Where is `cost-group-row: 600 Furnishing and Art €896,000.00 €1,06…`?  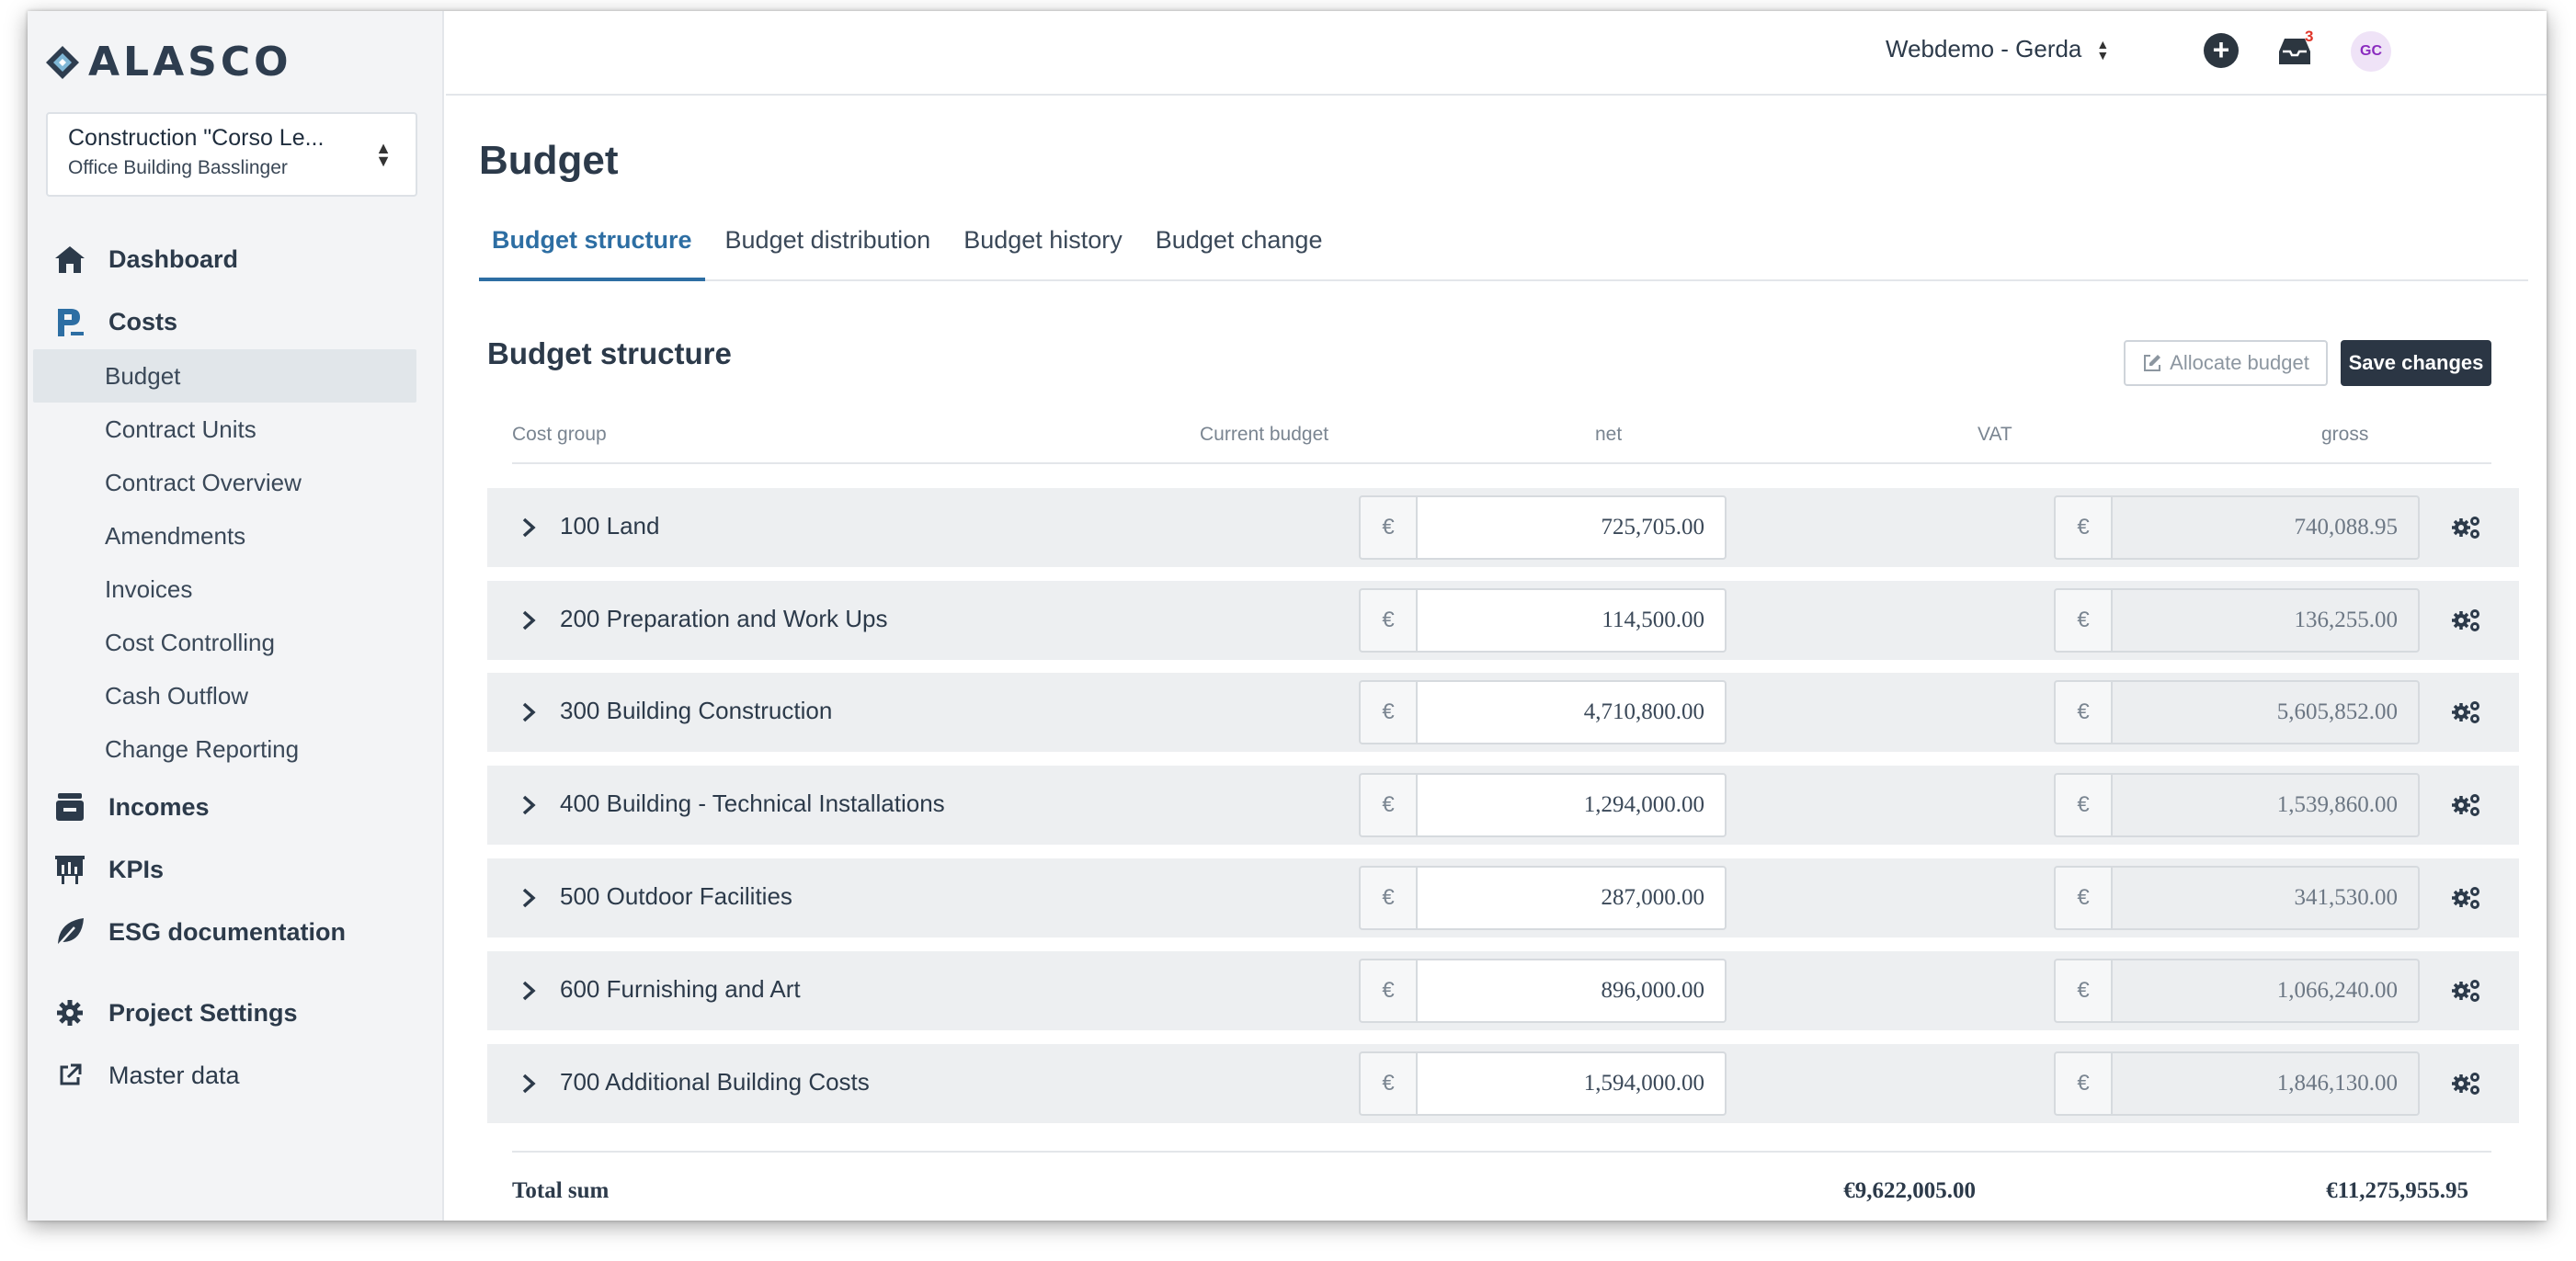
cost-group-row: 600 Furnishing and Art €896,000.00 €1,06… is located at coordinates (1503, 990).